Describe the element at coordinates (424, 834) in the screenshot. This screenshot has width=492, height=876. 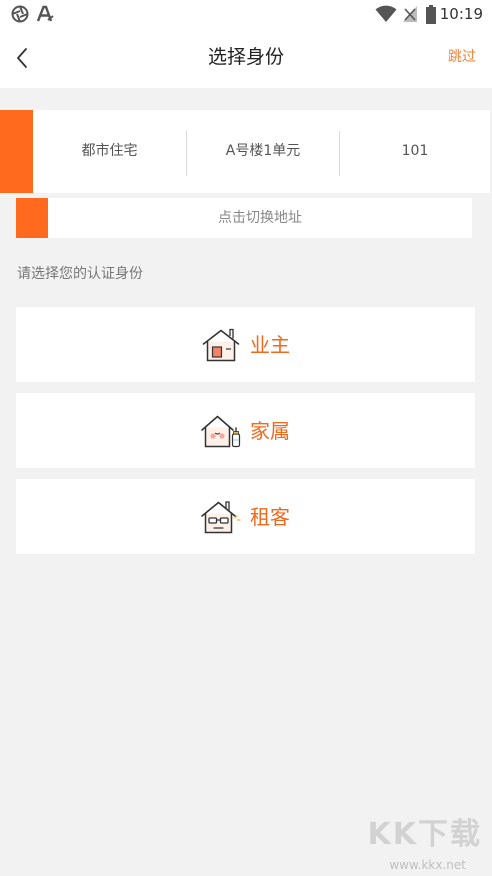
I see `watermark-brand: KK下载` at that location.